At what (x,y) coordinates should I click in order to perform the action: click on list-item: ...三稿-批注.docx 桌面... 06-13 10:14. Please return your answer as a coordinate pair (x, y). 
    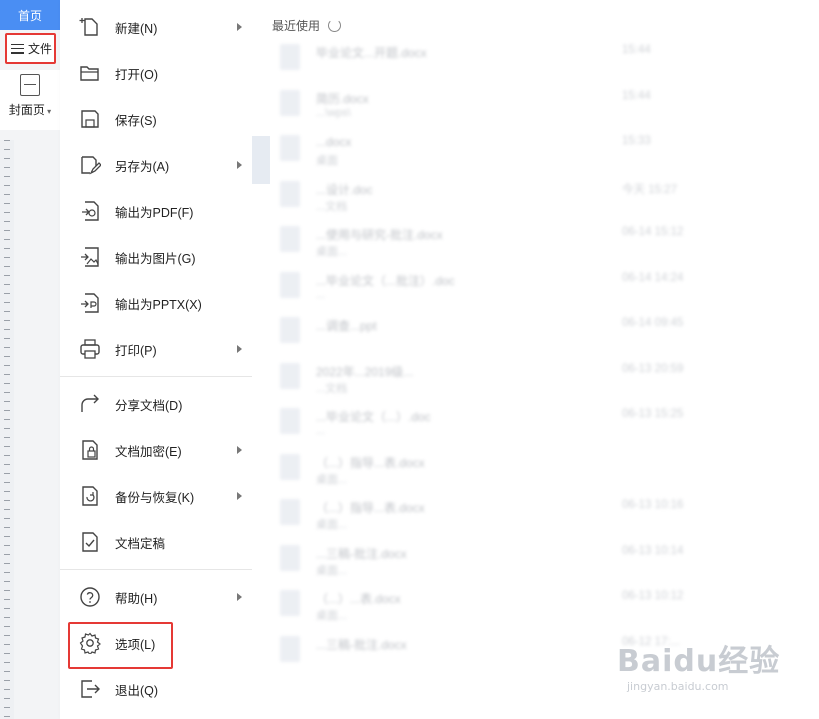
    Looking at the image, I should click on (511, 562).